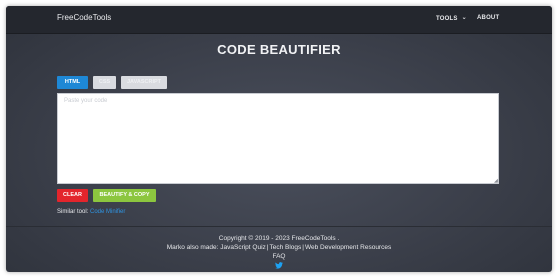 The image size is (560, 280). I want to click on similar-tool: Similar tool: Code Minifier, so click(91, 212).